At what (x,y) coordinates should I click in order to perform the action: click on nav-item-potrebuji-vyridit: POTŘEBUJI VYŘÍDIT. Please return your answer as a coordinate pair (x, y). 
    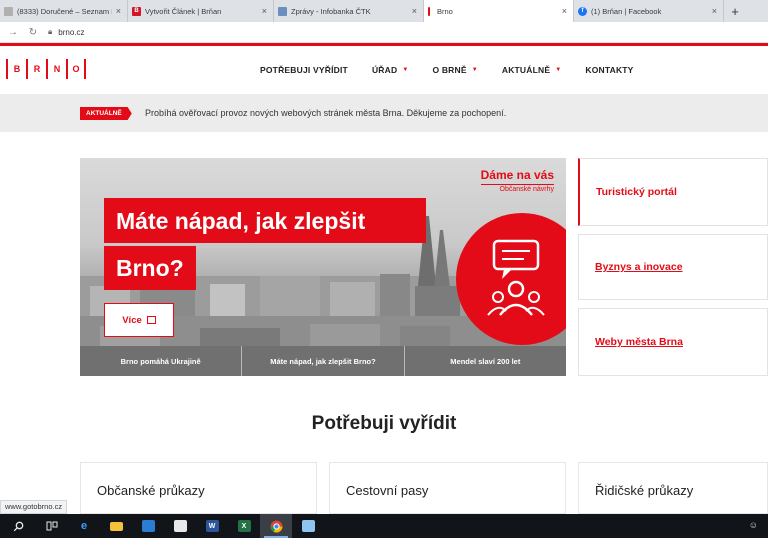
    Looking at the image, I should click on (304, 70).